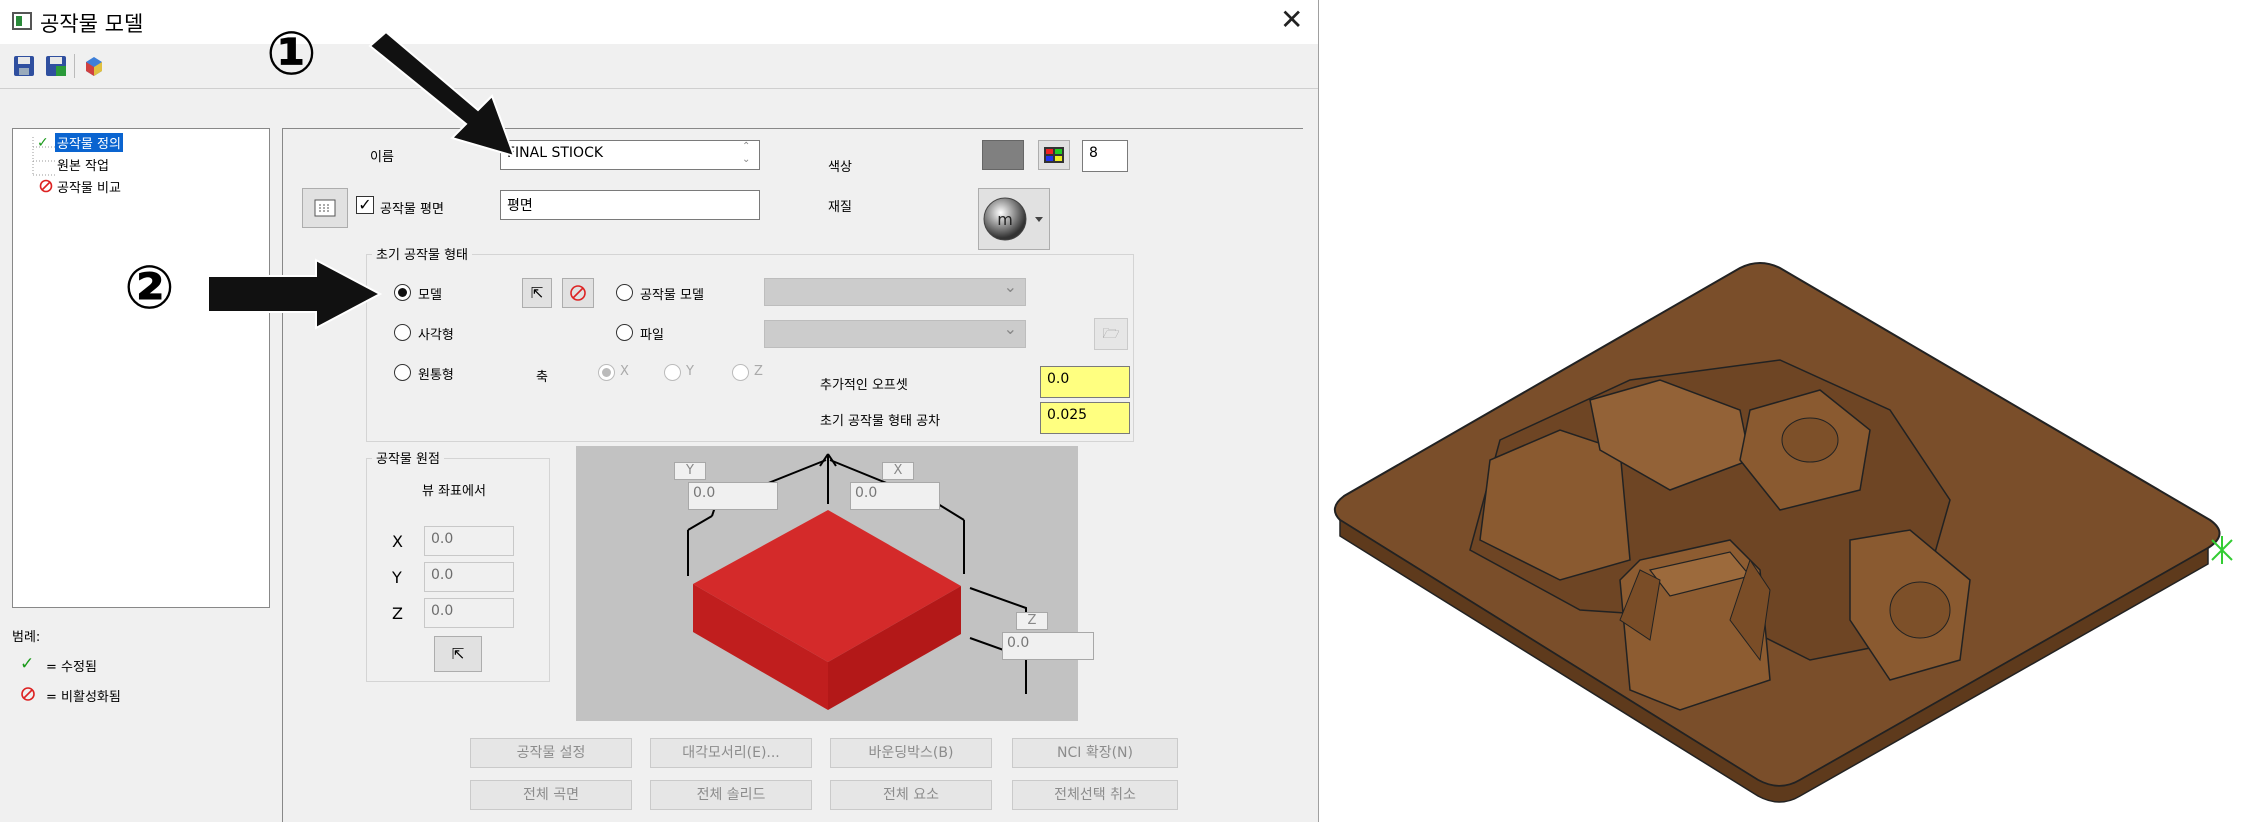 This screenshot has width=2246, height=822. I want to click on shape-file-radio, so click(624, 332).